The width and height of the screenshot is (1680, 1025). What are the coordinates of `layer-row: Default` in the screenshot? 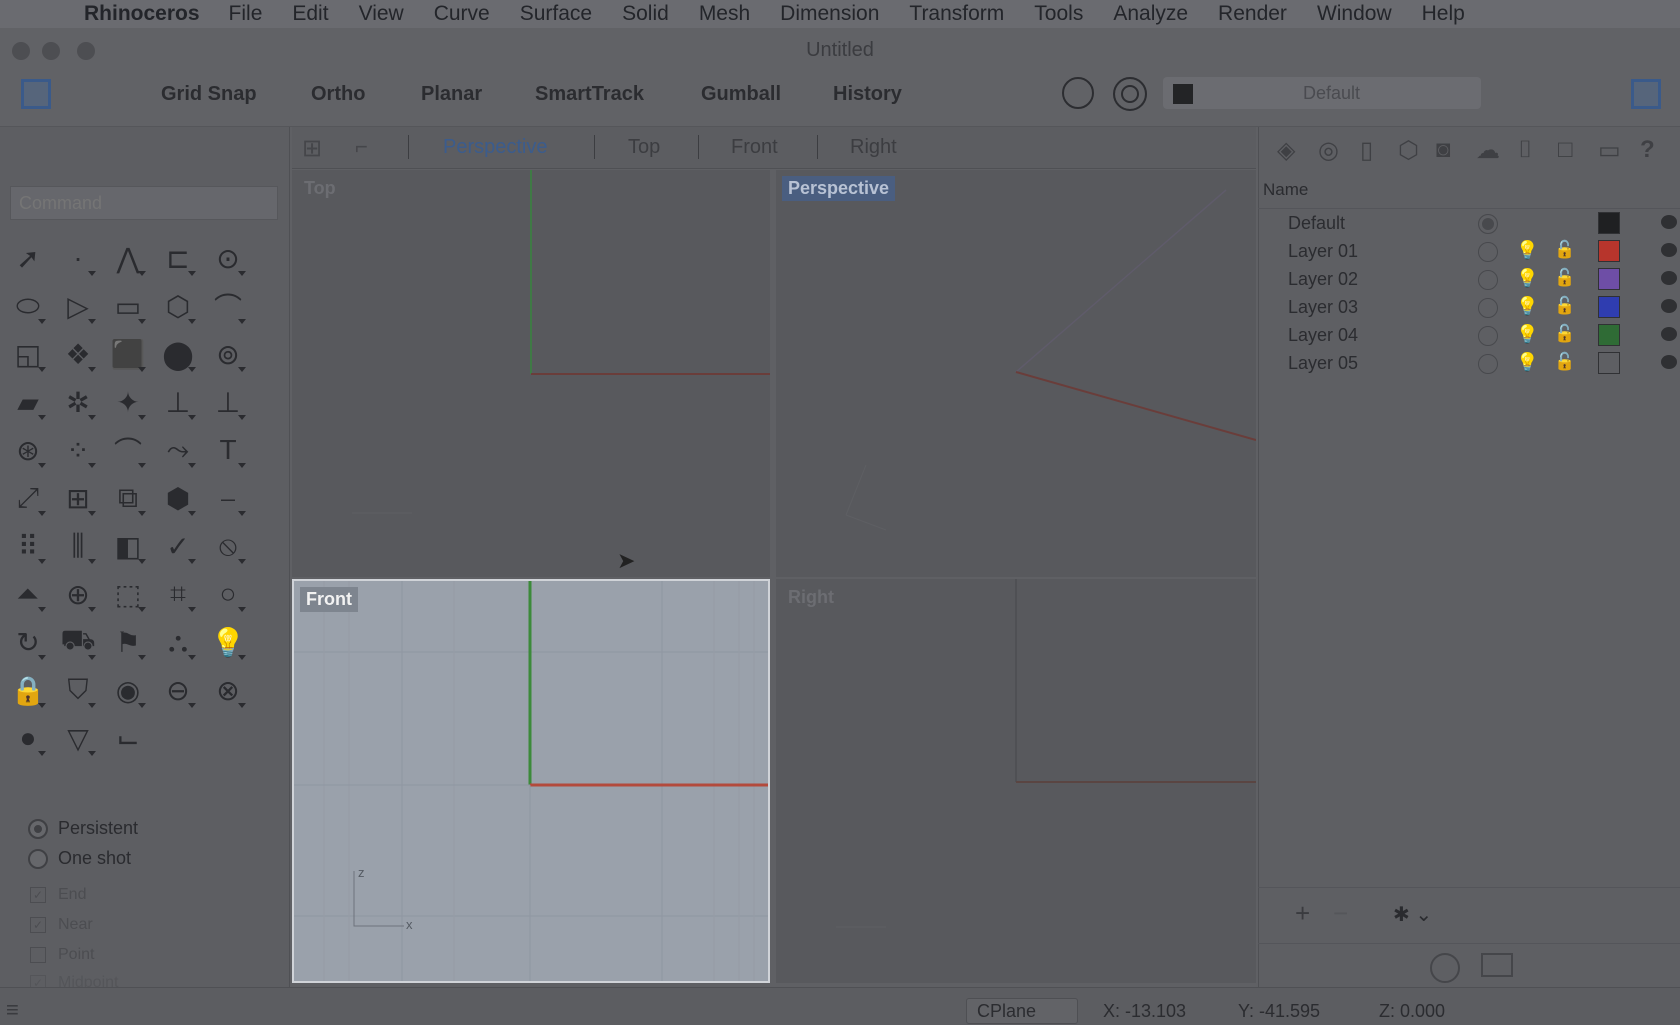 It's located at (1469, 223).